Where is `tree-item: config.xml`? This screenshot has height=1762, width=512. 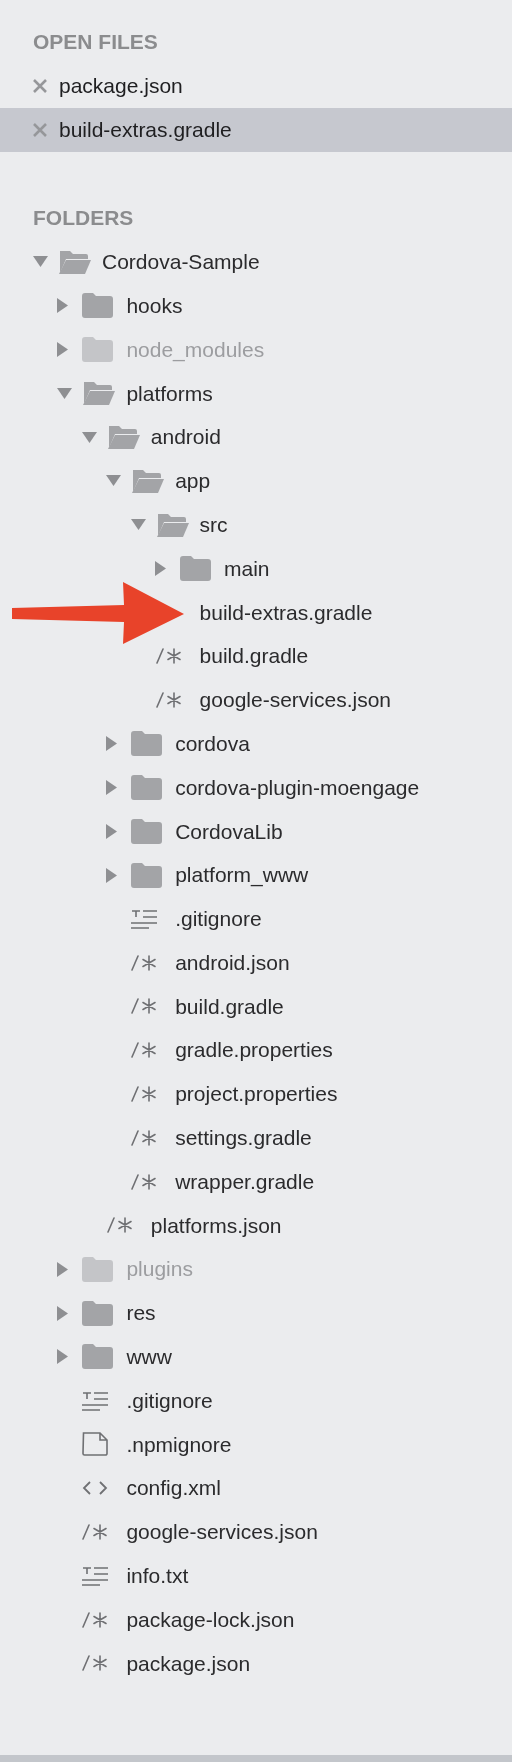 tree-item: config.xml is located at coordinates (173, 1488).